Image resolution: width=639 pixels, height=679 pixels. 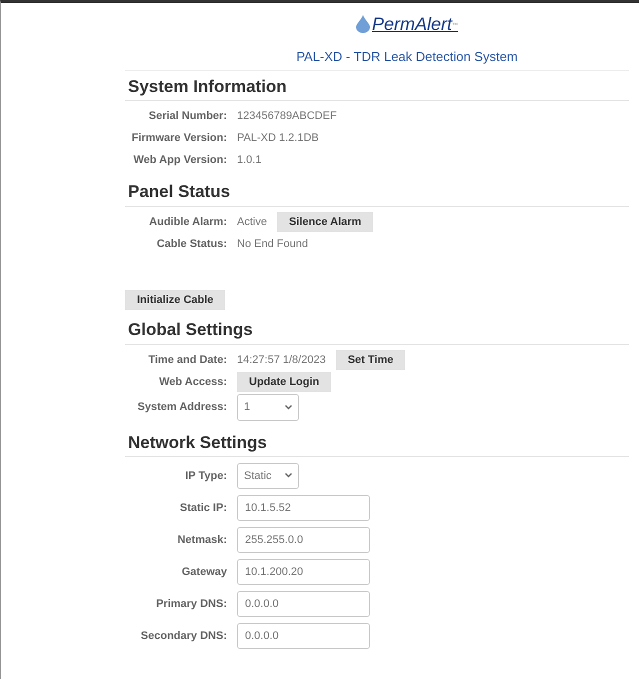 I want to click on action-button: Set Time, so click(x=371, y=360).